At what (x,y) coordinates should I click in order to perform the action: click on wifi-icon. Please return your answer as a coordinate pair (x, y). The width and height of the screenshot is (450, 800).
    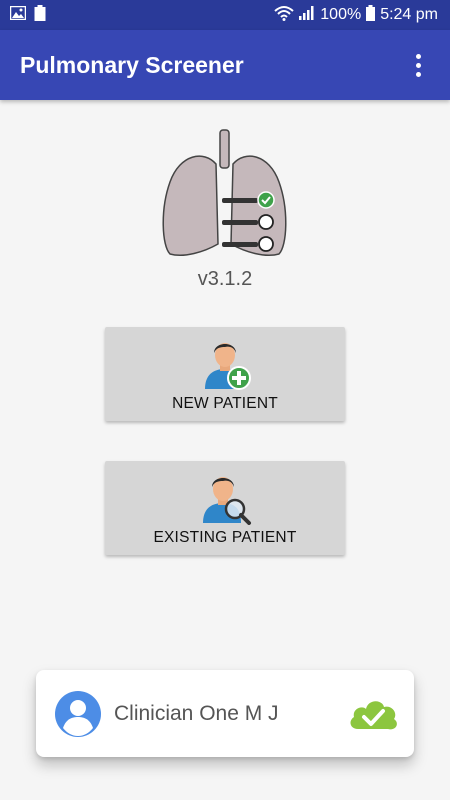
    Looking at the image, I should click on (284, 15).